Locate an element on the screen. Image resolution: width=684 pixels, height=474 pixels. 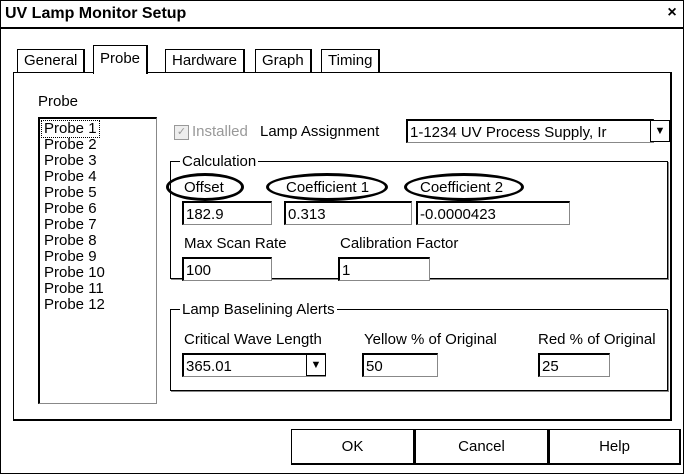
red-percent-label: Red % of Original is located at coordinates (597, 339).